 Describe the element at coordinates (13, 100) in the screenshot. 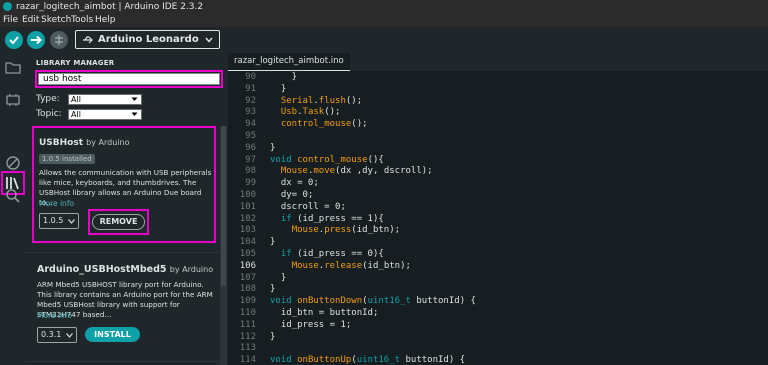

I see `boards-manager-icon` at that location.